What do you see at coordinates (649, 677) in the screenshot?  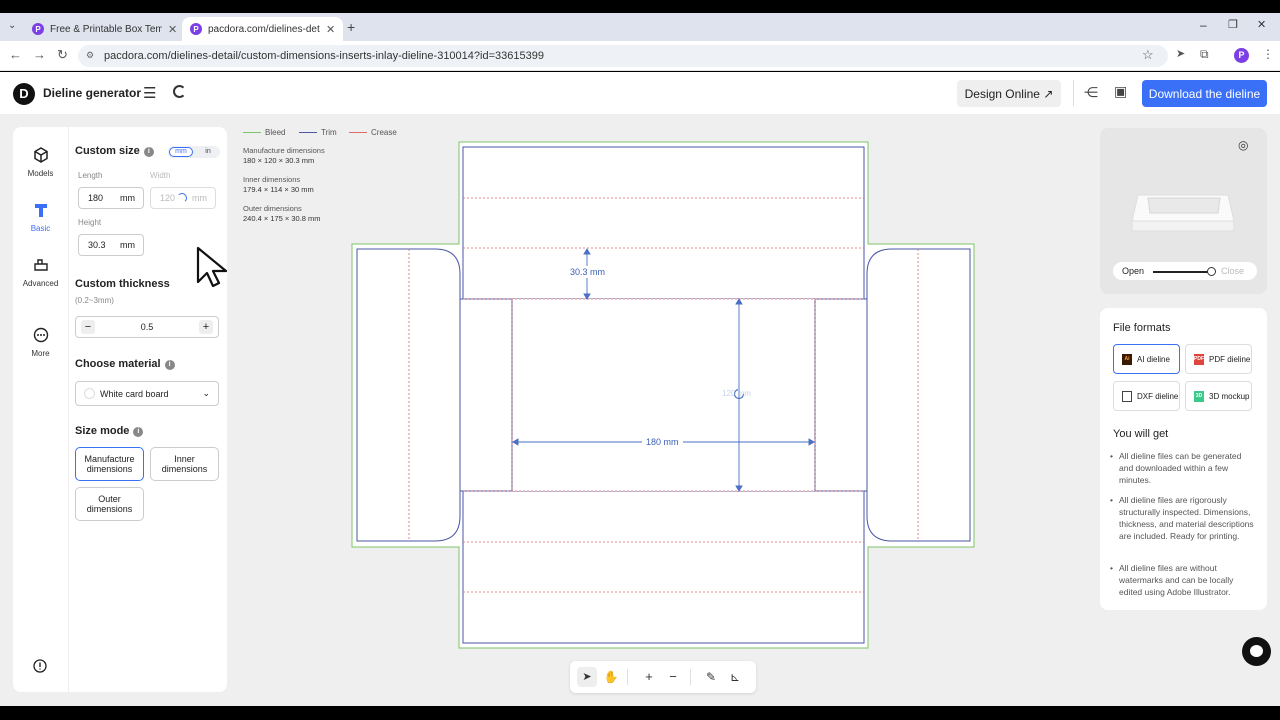 I see `zoom-in-icon: +` at bounding box center [649, 677].